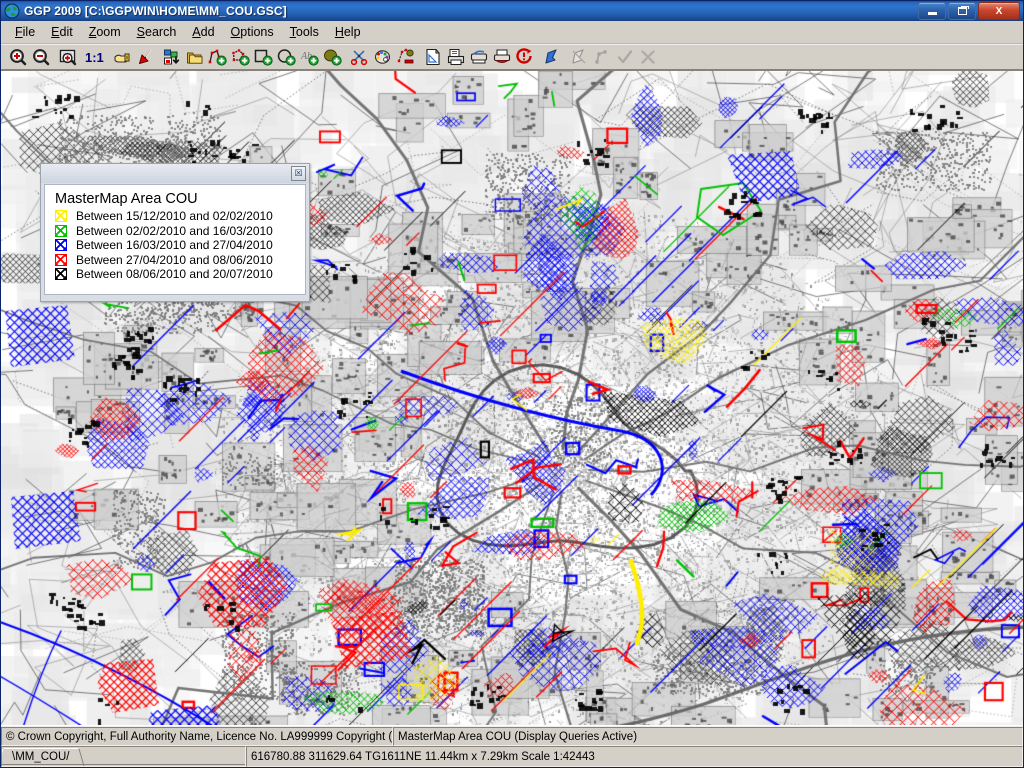 This screenshot has height=768, width=1024. Describe the element at coordinates (962, 11) in the screenshot. I see `restore-button` at that location.